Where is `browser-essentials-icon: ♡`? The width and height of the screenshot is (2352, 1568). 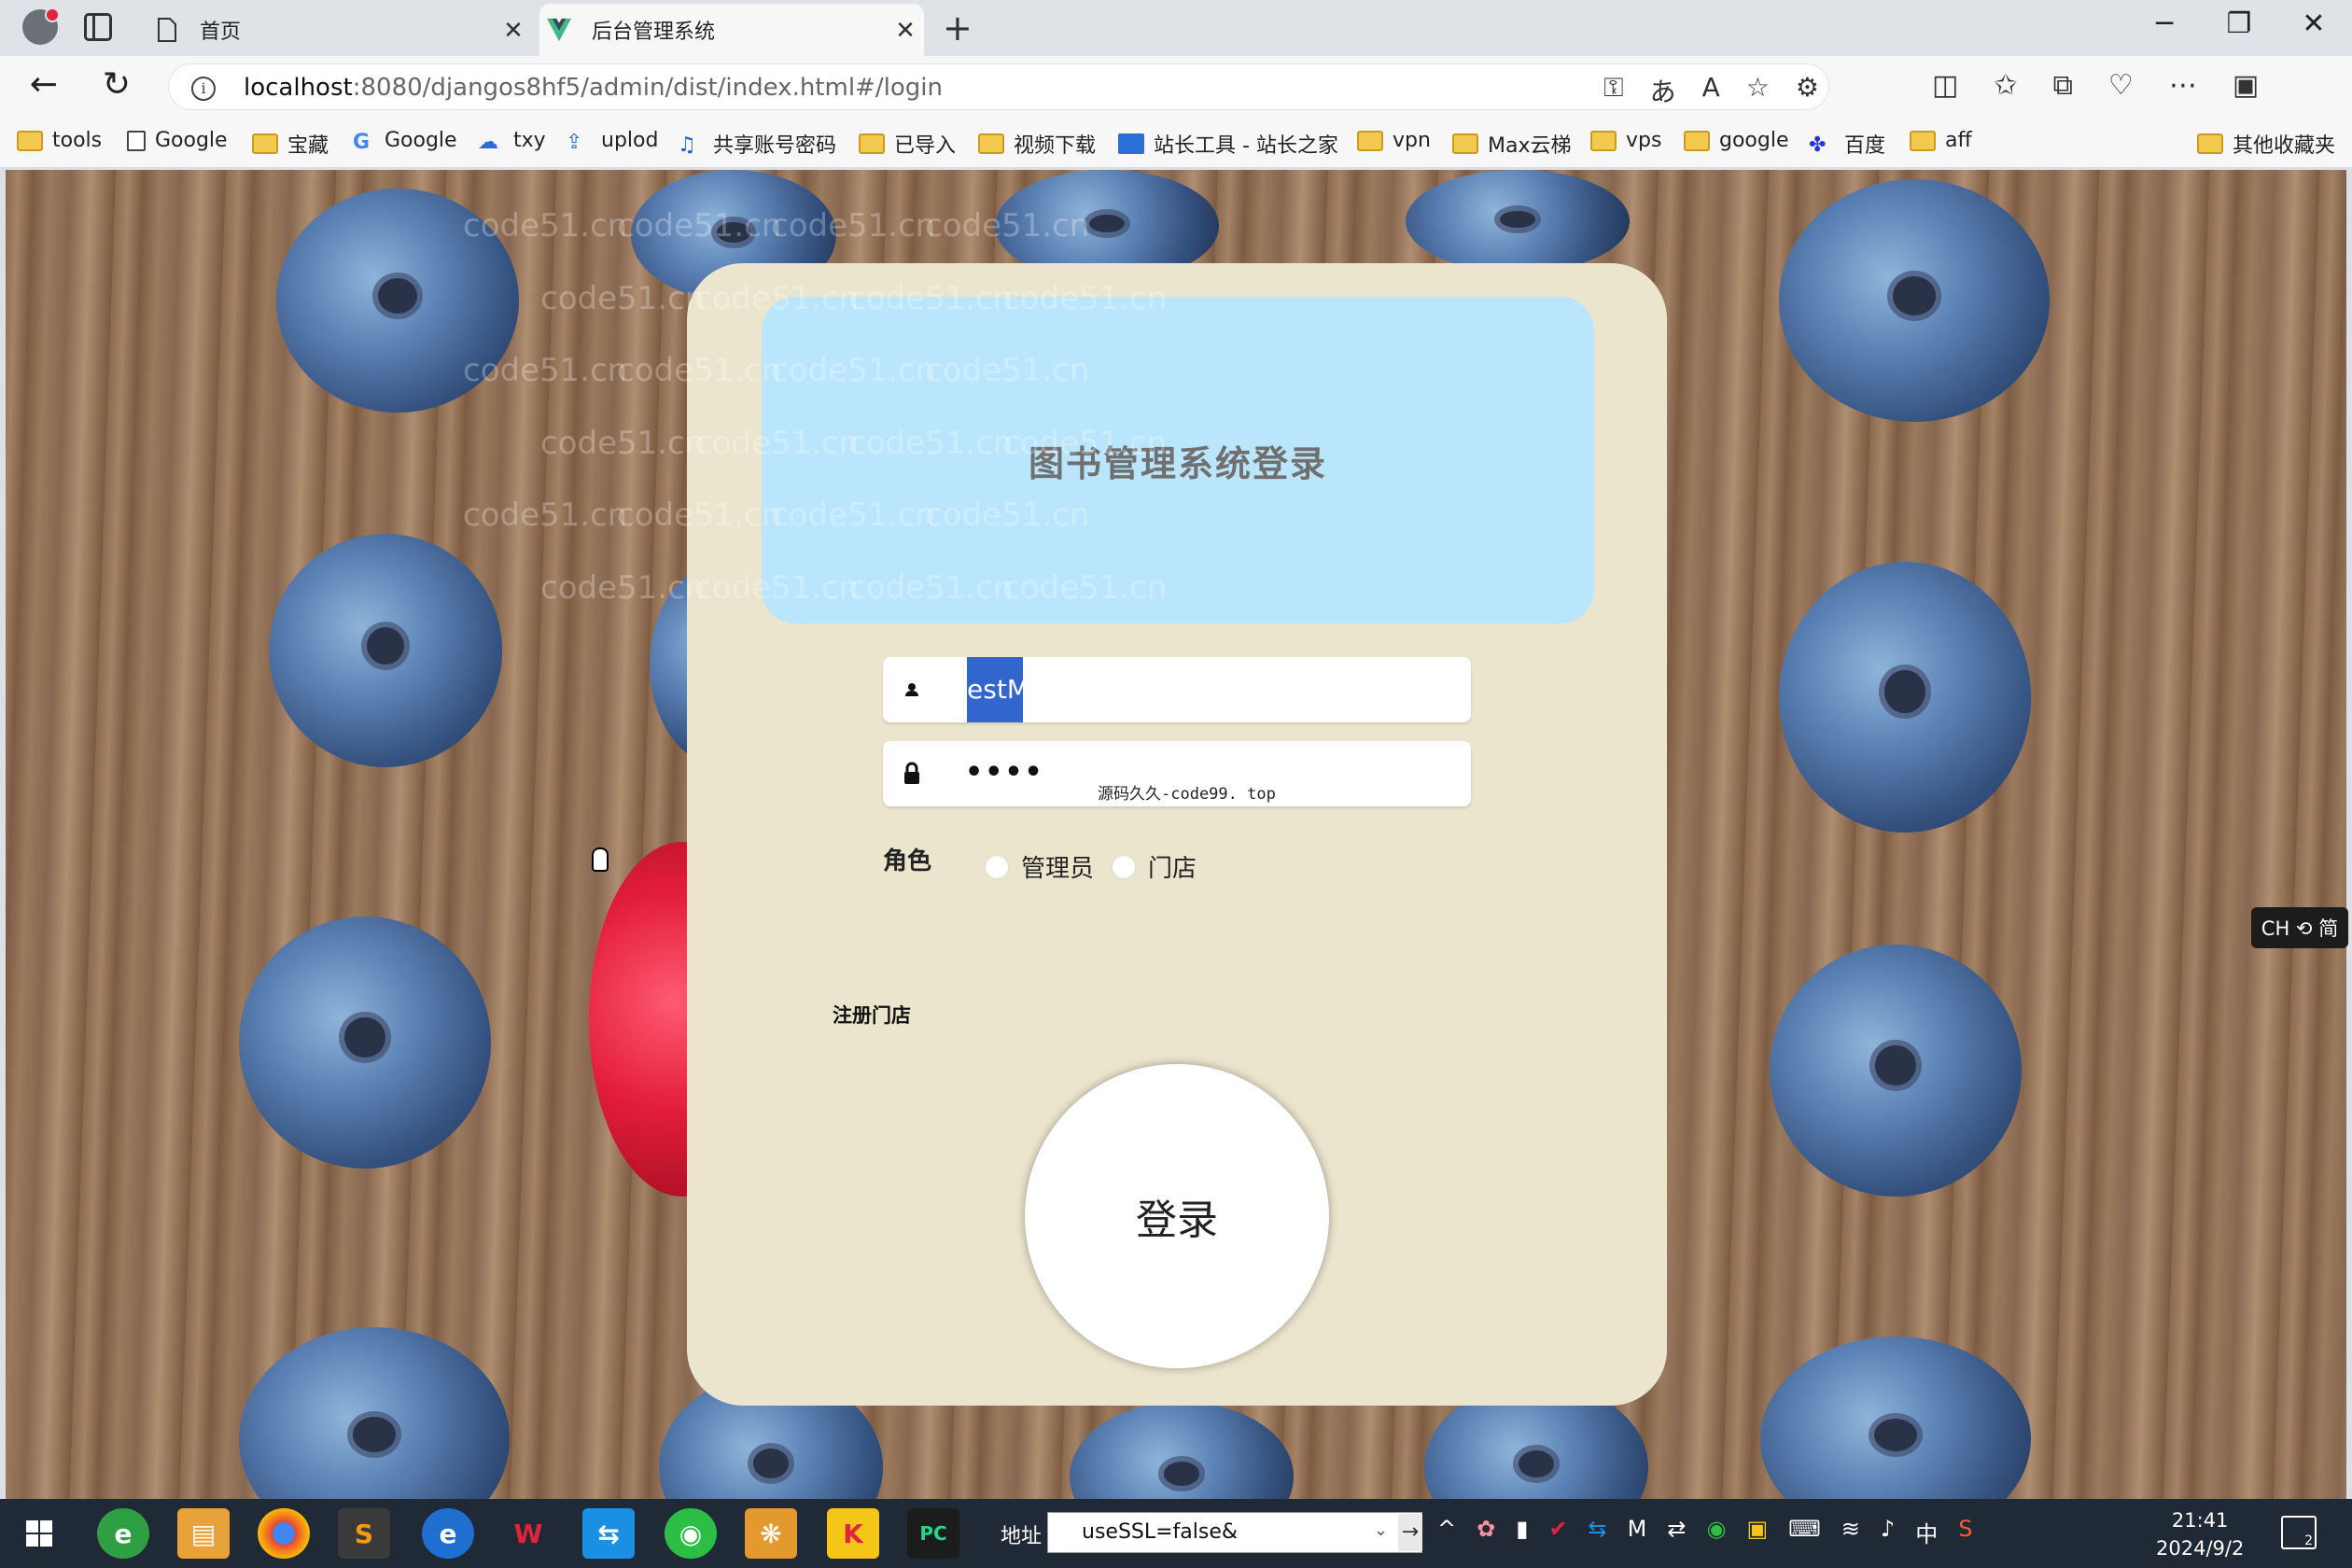 browser-essentials-icon: ♡ is located at coordinates (2121, 85).